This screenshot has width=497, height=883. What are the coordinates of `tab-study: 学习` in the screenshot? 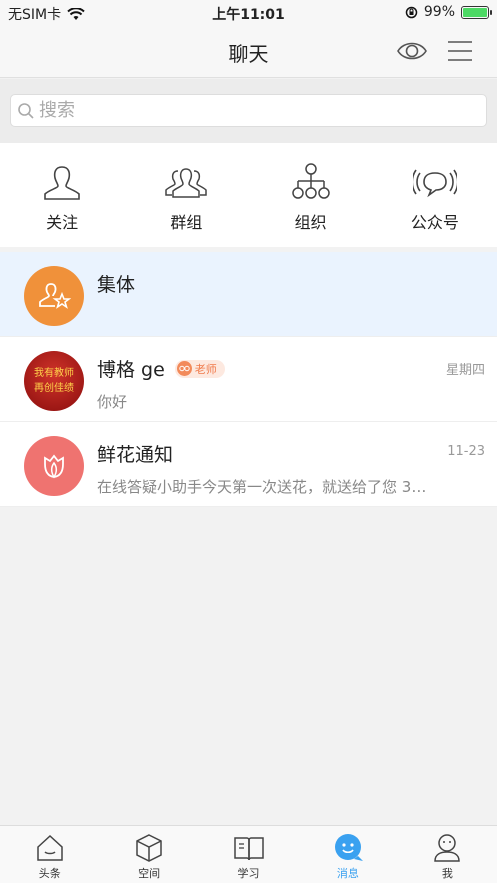 It's located at (248, 854).